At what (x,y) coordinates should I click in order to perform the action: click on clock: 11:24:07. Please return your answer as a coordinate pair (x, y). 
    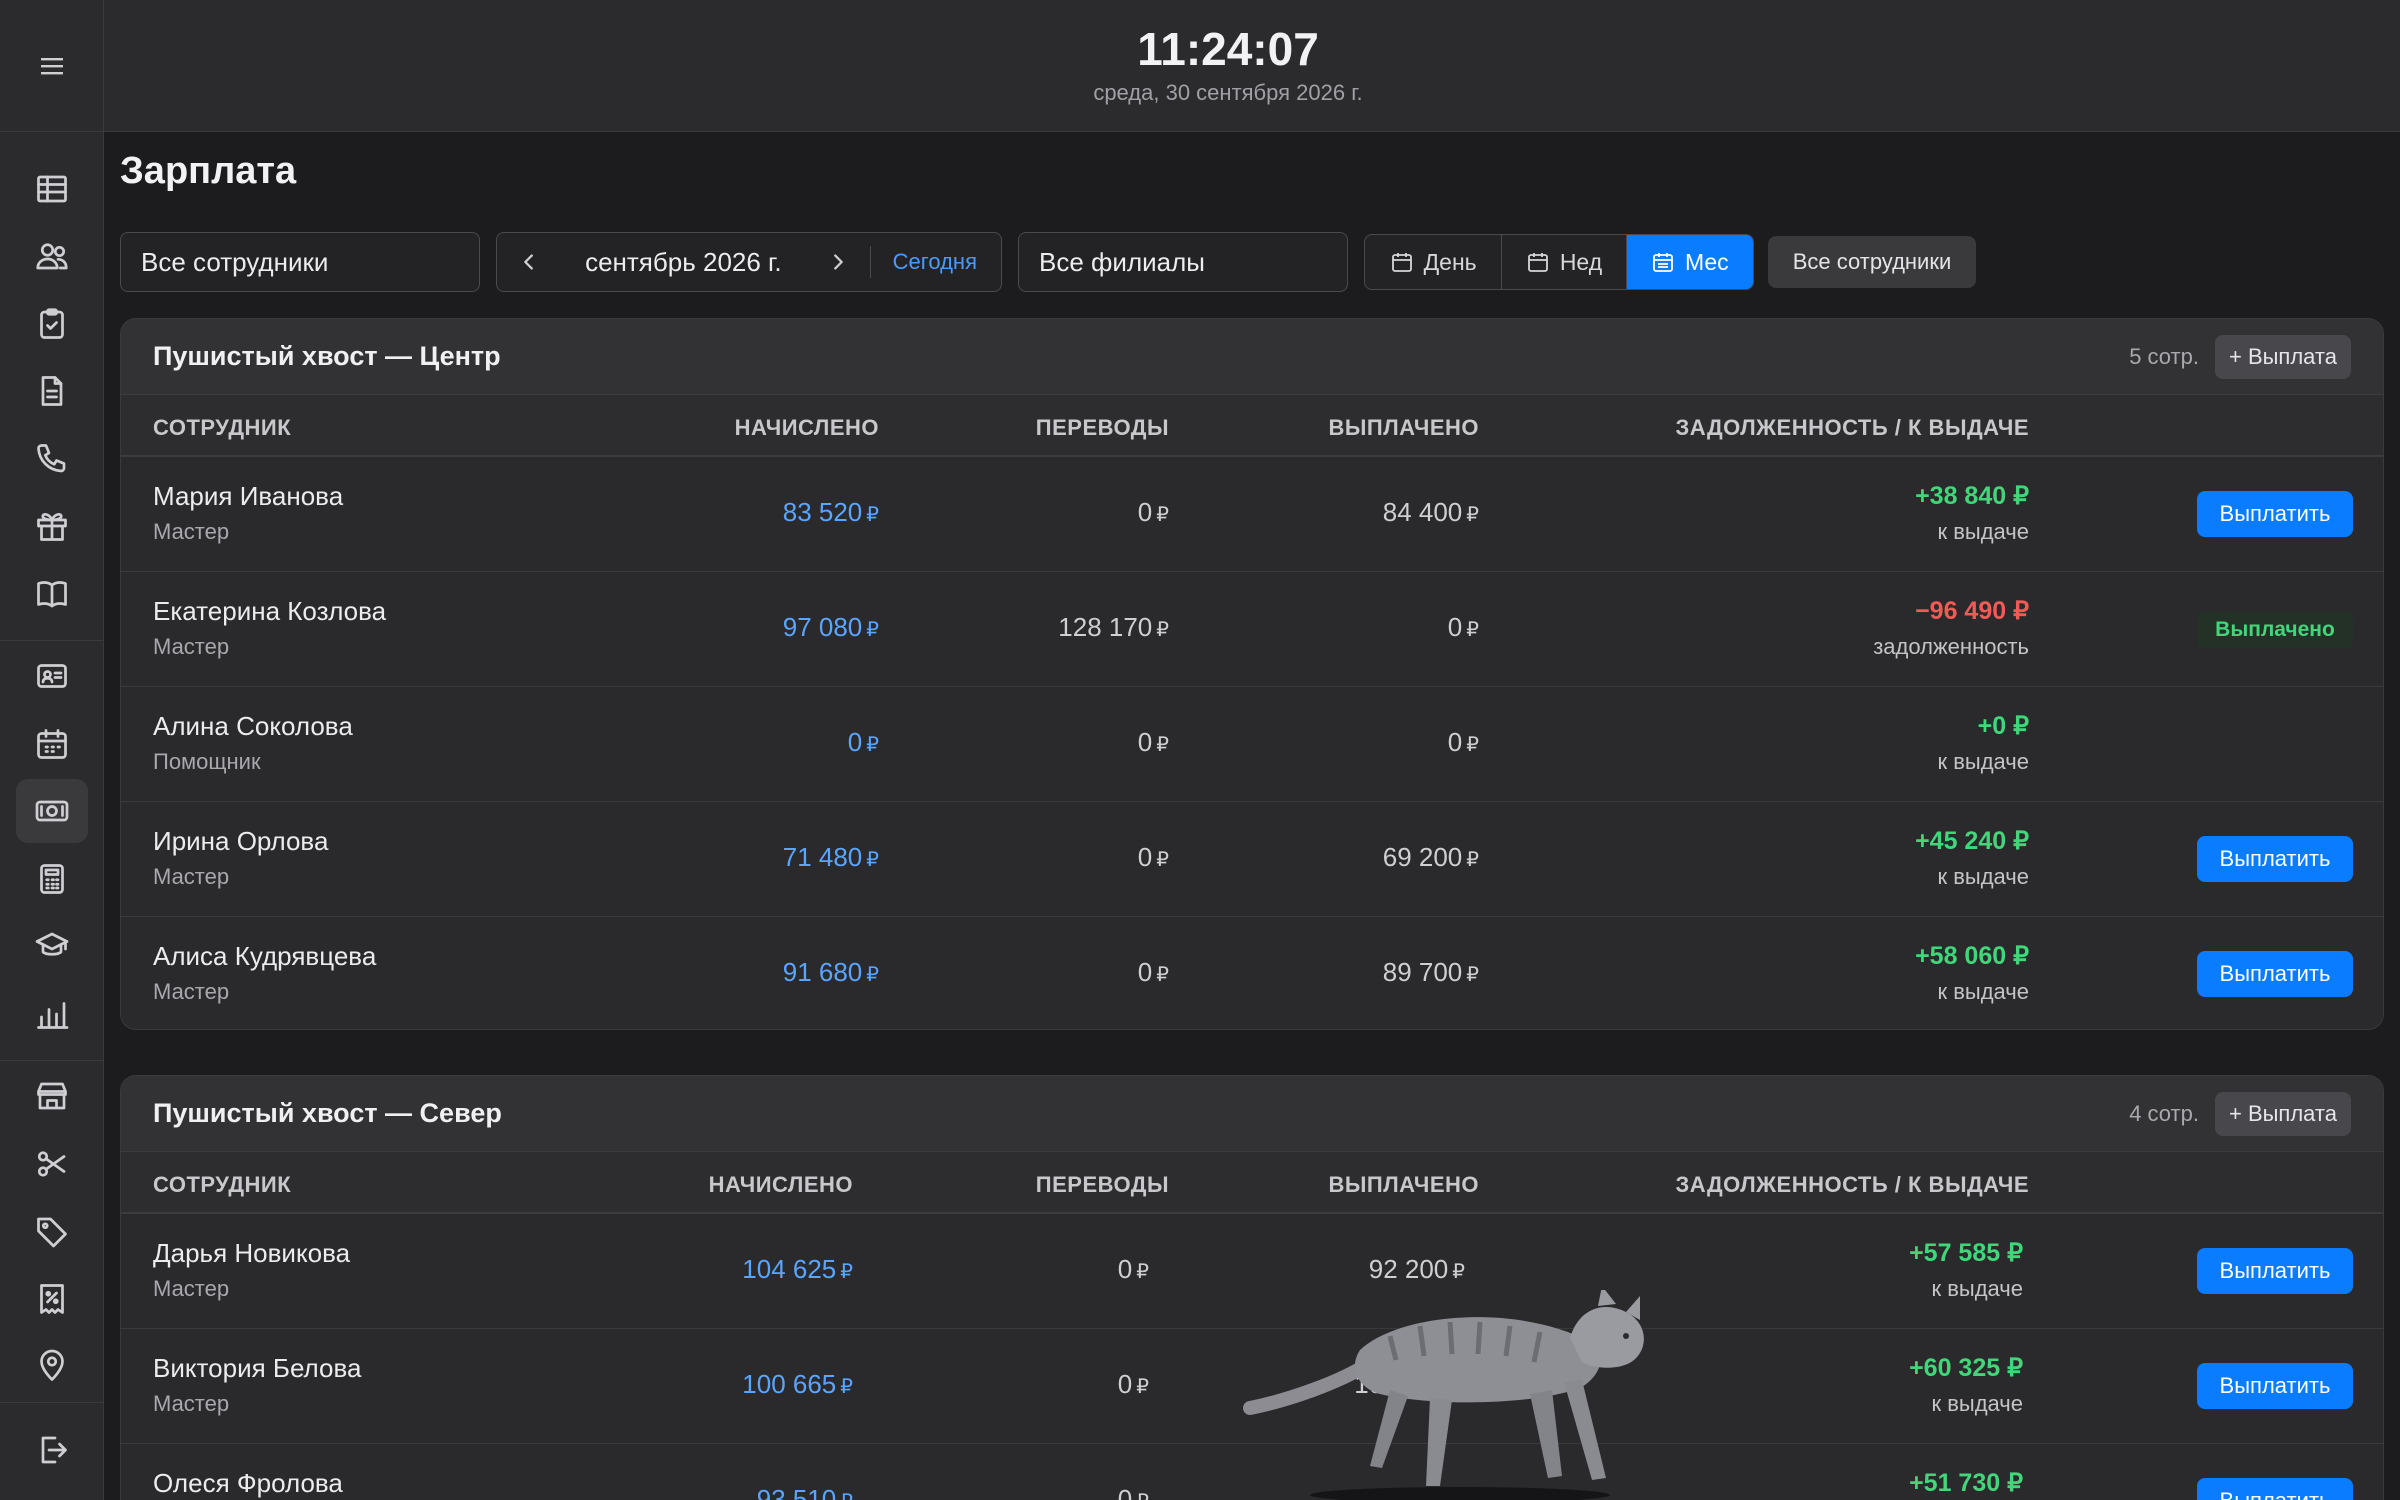
    Looking at the image, I should click on (1228, 49).